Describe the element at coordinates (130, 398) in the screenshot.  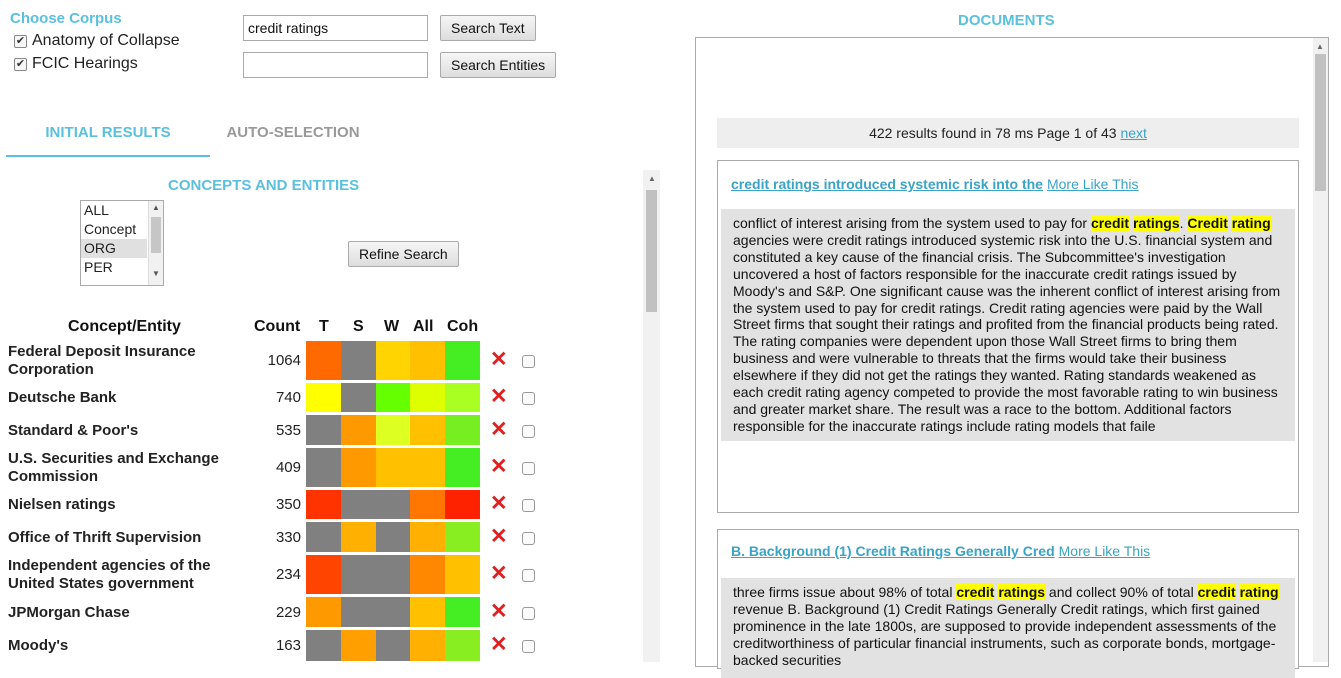
I see `entity-name: Deutsche Bank` at that location.